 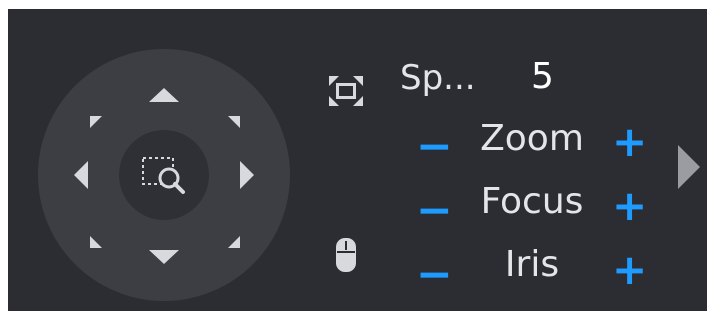 I want to click on zoom-in-button: +, so click(x=629, y=142).